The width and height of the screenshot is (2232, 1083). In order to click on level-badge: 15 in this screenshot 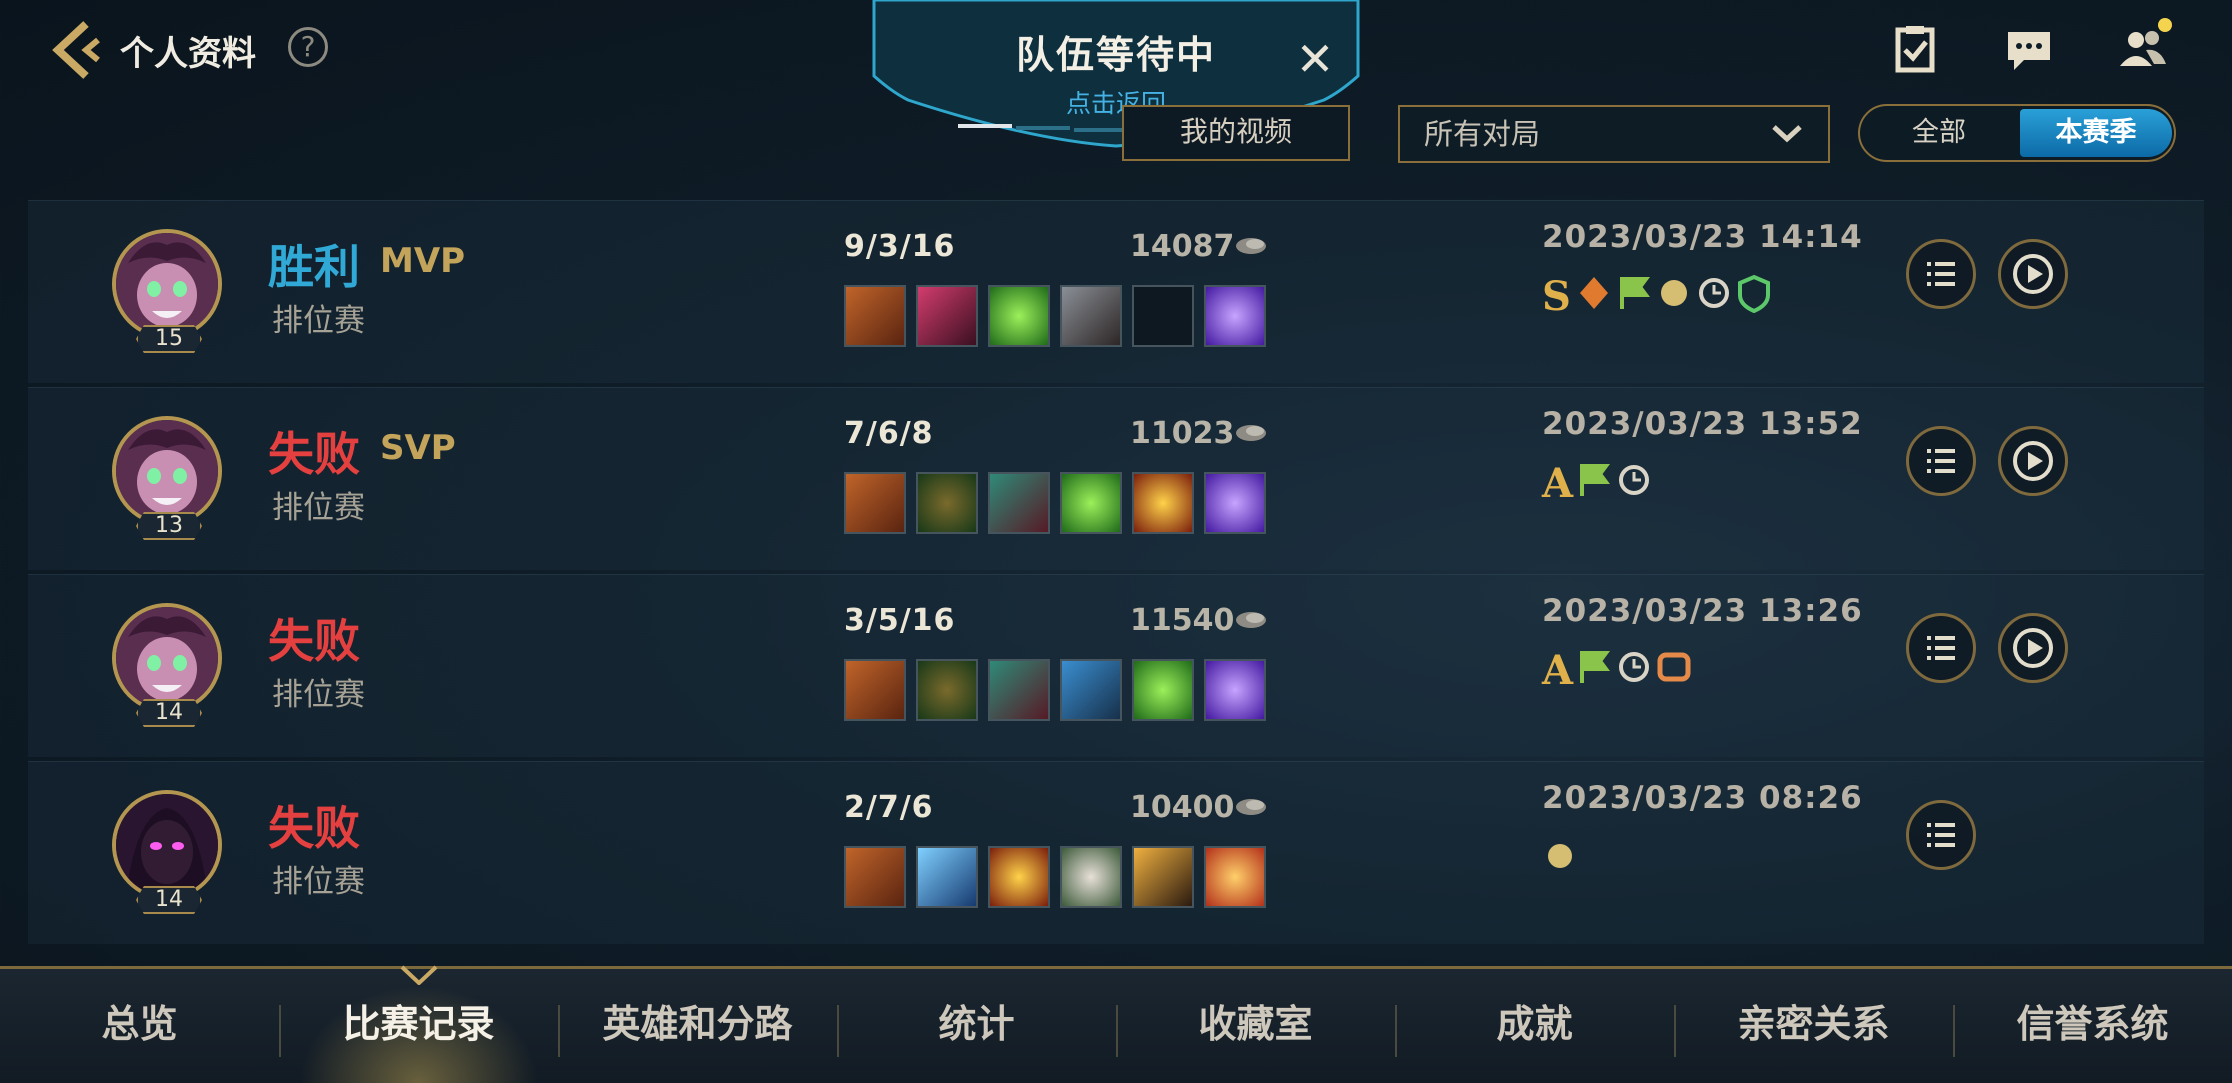, I will do `click(169, 339)`.